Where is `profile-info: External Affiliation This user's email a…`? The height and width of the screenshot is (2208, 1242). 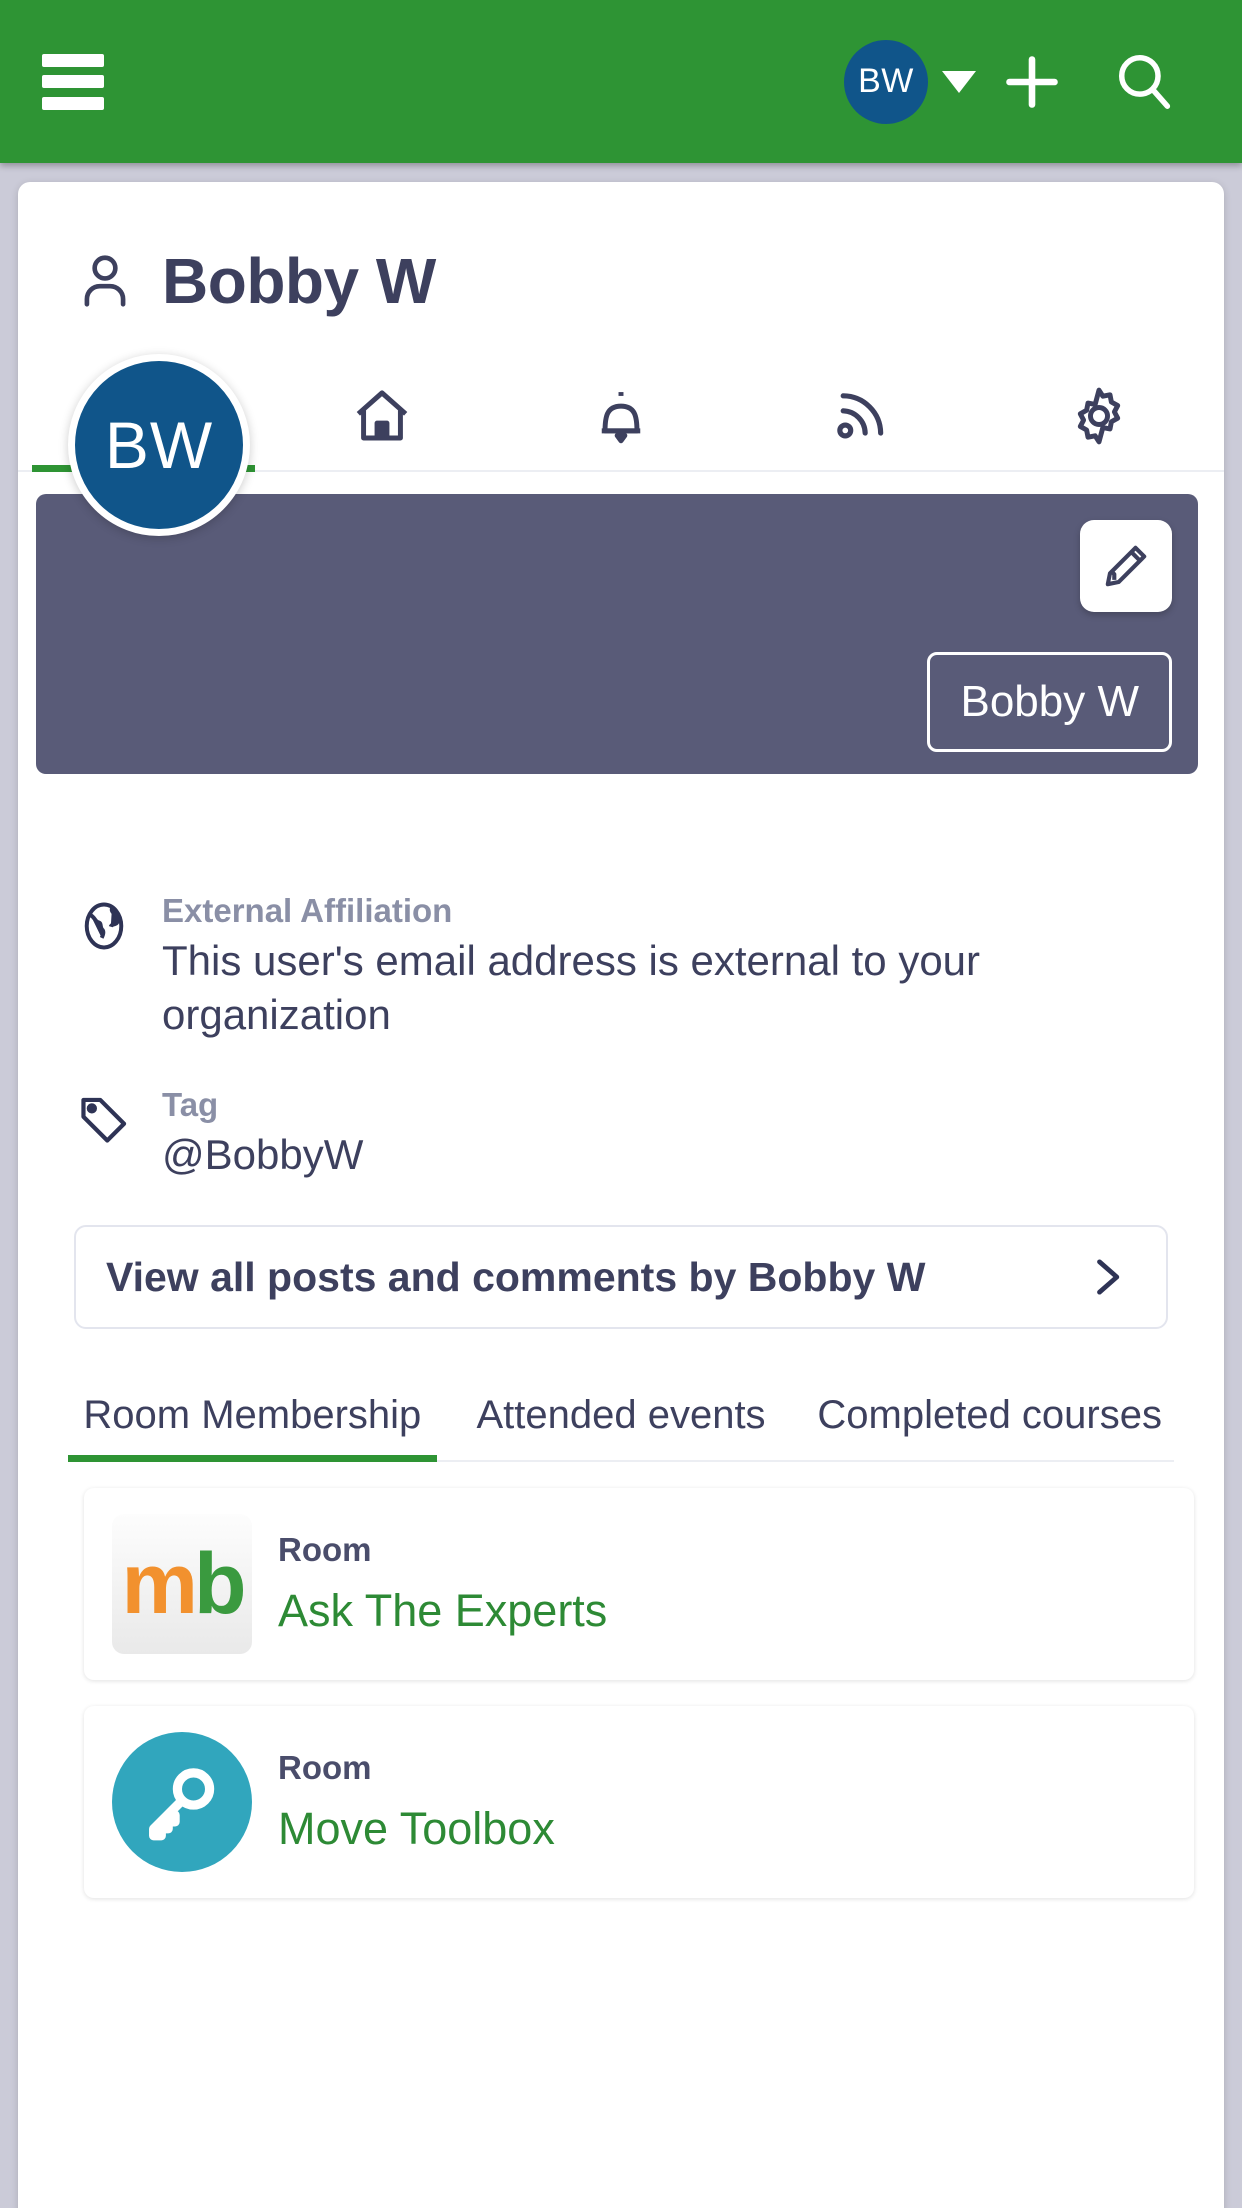 profile-info: External Affiliation This user's email a… is located at coordinates (622, 1036).